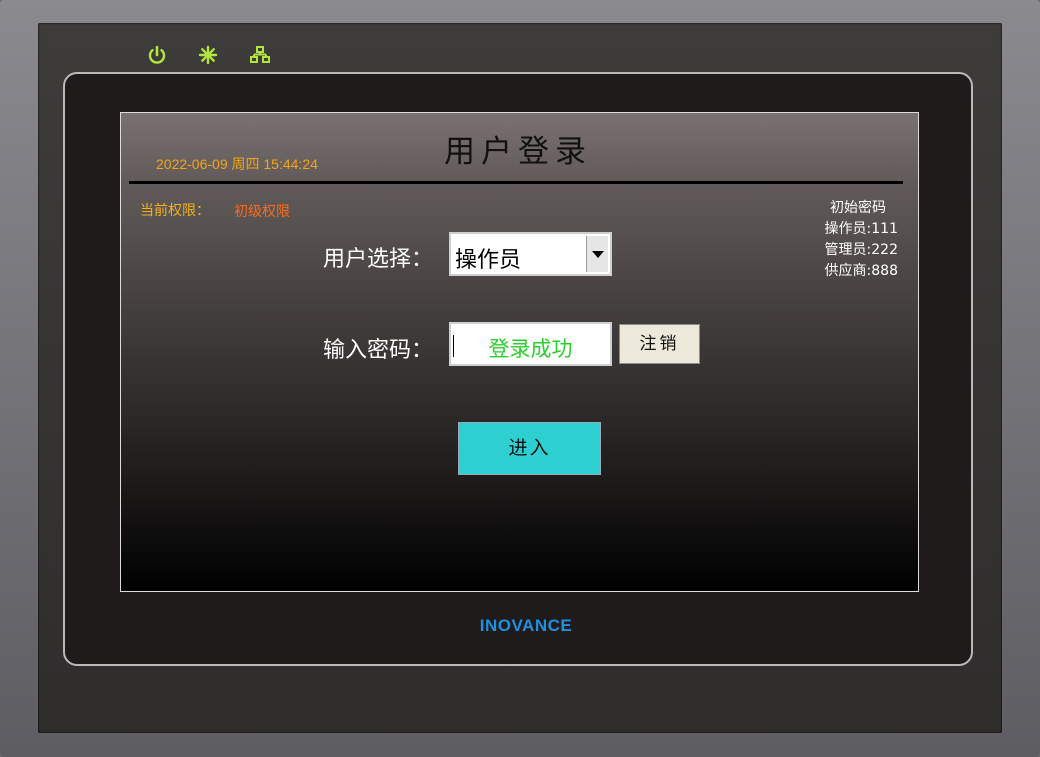 This screenshot has width=1040, height=757. Describe the element at coordinates (378, 259) in the screenshot. I see `user-select-label: 用户选择：` at that location.